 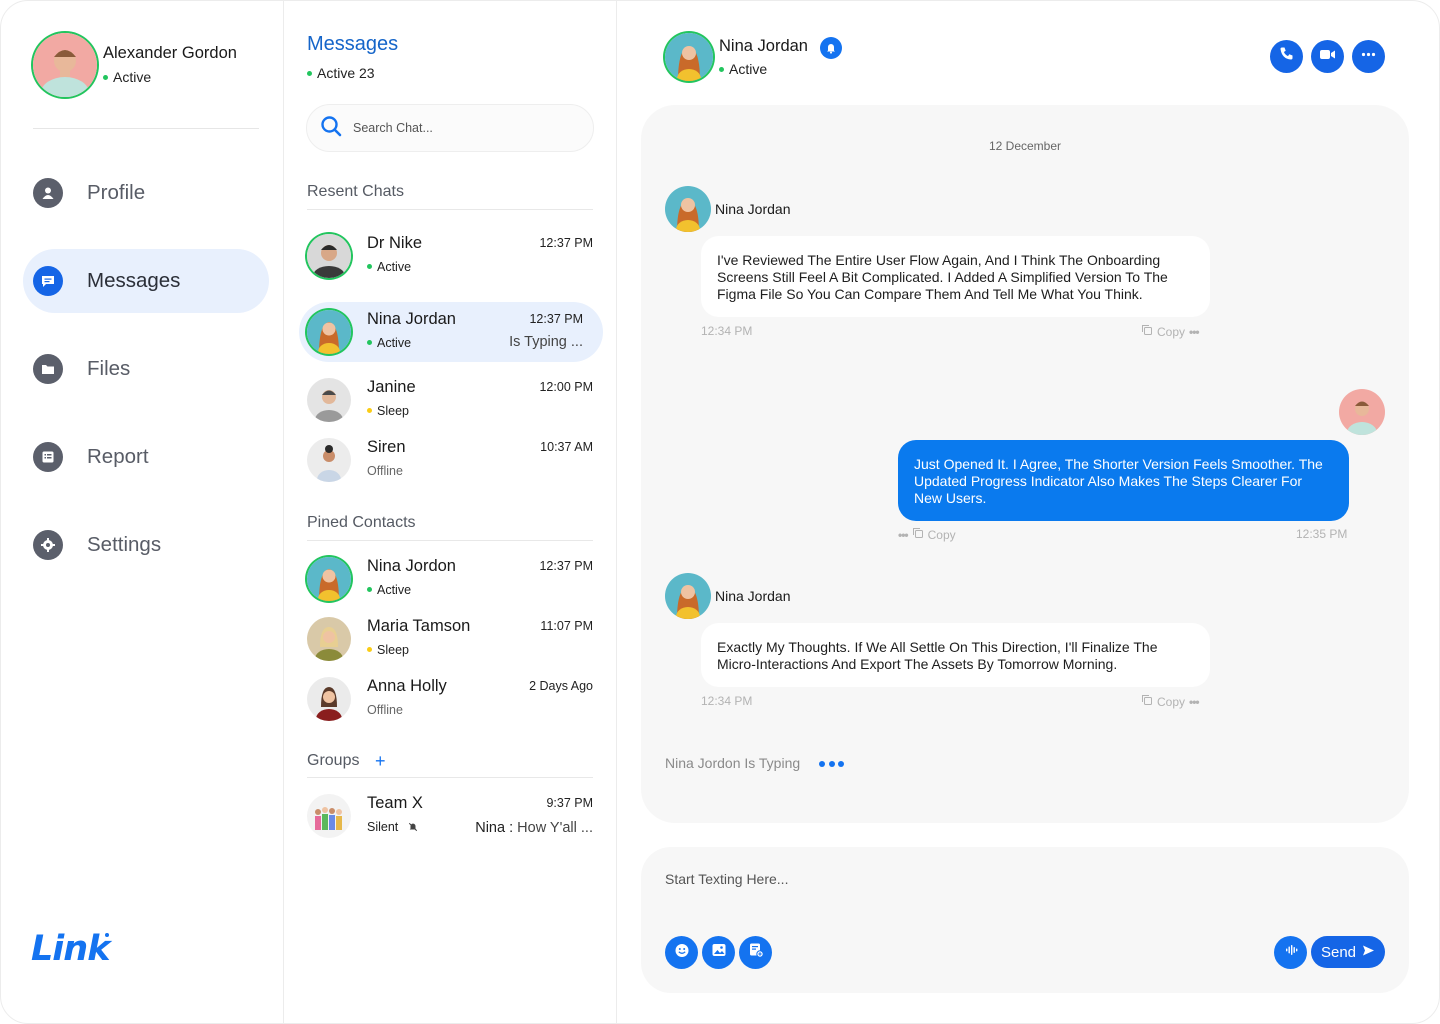 What do you see at coordinates (1035, 57) in the screenshot?
I see `conversation-header: Nina Jordan Active` at bounding box center [1035, 57].